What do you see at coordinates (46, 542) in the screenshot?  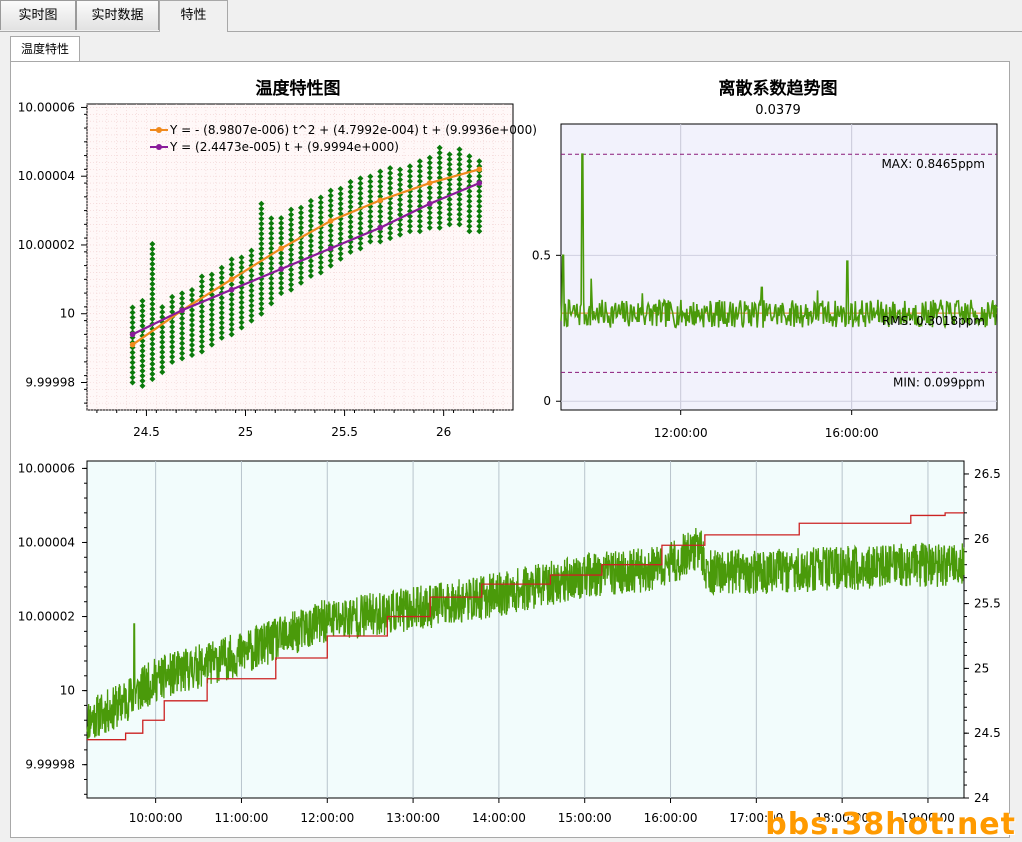 I see `chart3-left-ytick-label: 10.00004` at bounding box center [46, 542].